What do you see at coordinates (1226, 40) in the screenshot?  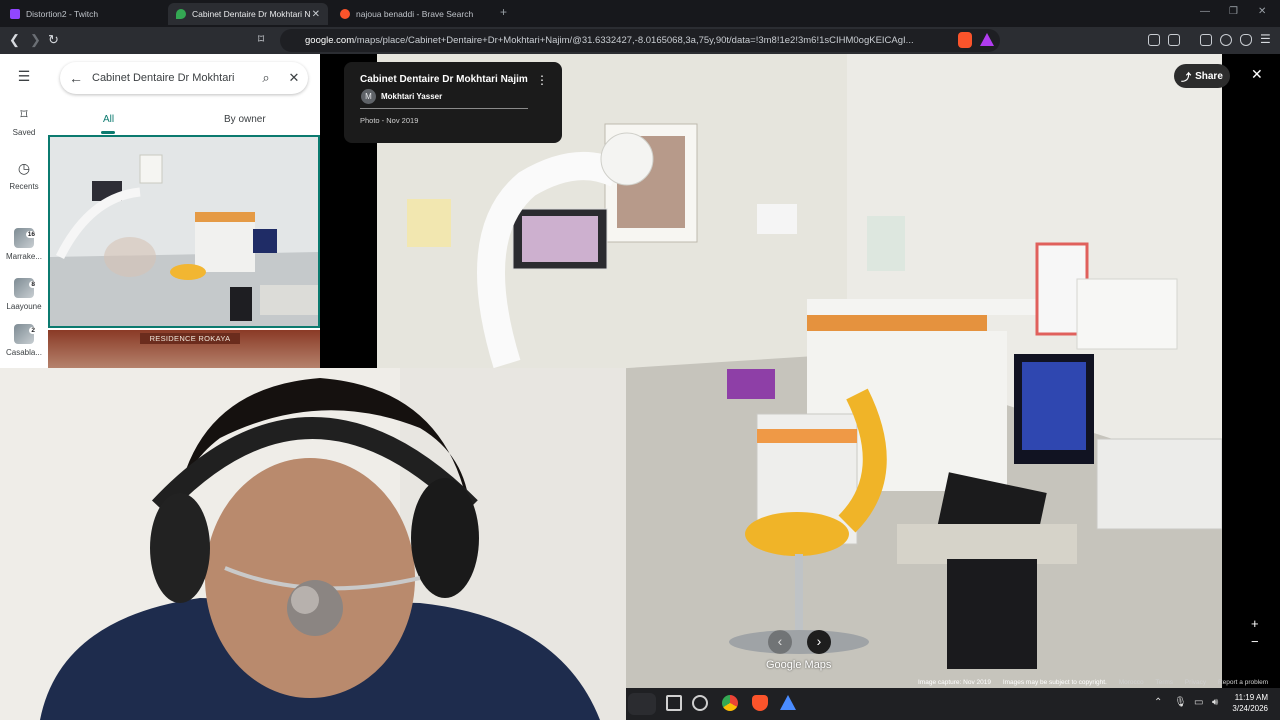 I see `leo-ai-icon` at bounding box center [1226, 40].